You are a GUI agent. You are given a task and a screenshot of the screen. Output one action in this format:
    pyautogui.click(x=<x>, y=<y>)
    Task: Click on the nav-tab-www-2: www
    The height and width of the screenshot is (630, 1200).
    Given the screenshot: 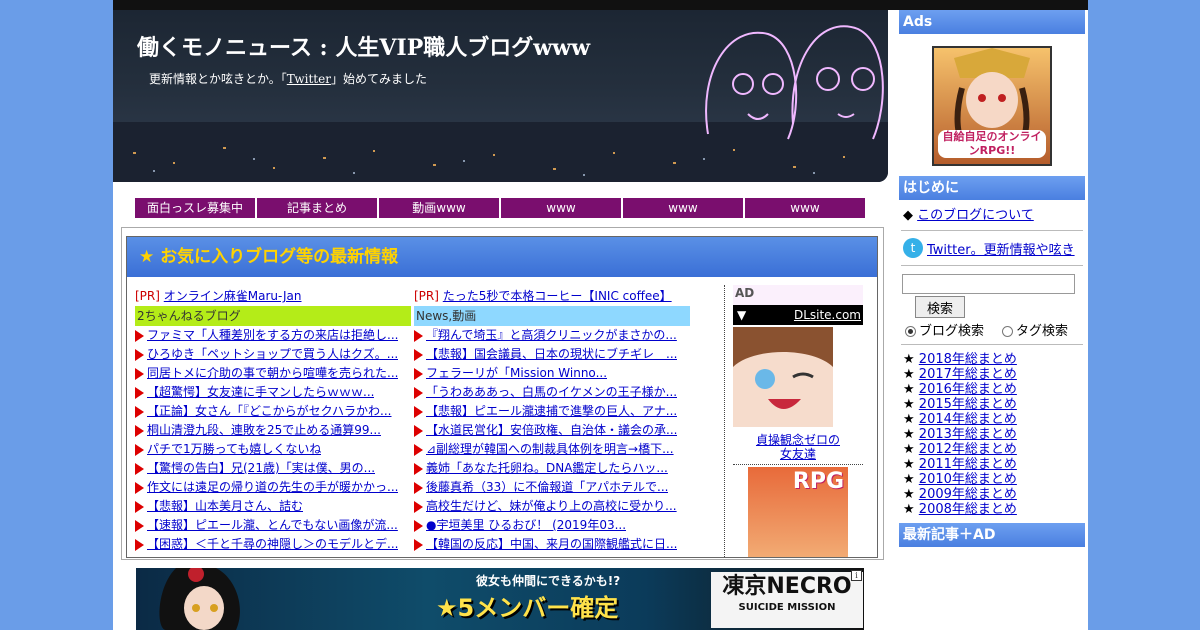 What is the action you would take?
    pyautogui.click(x=683, y=208)
    